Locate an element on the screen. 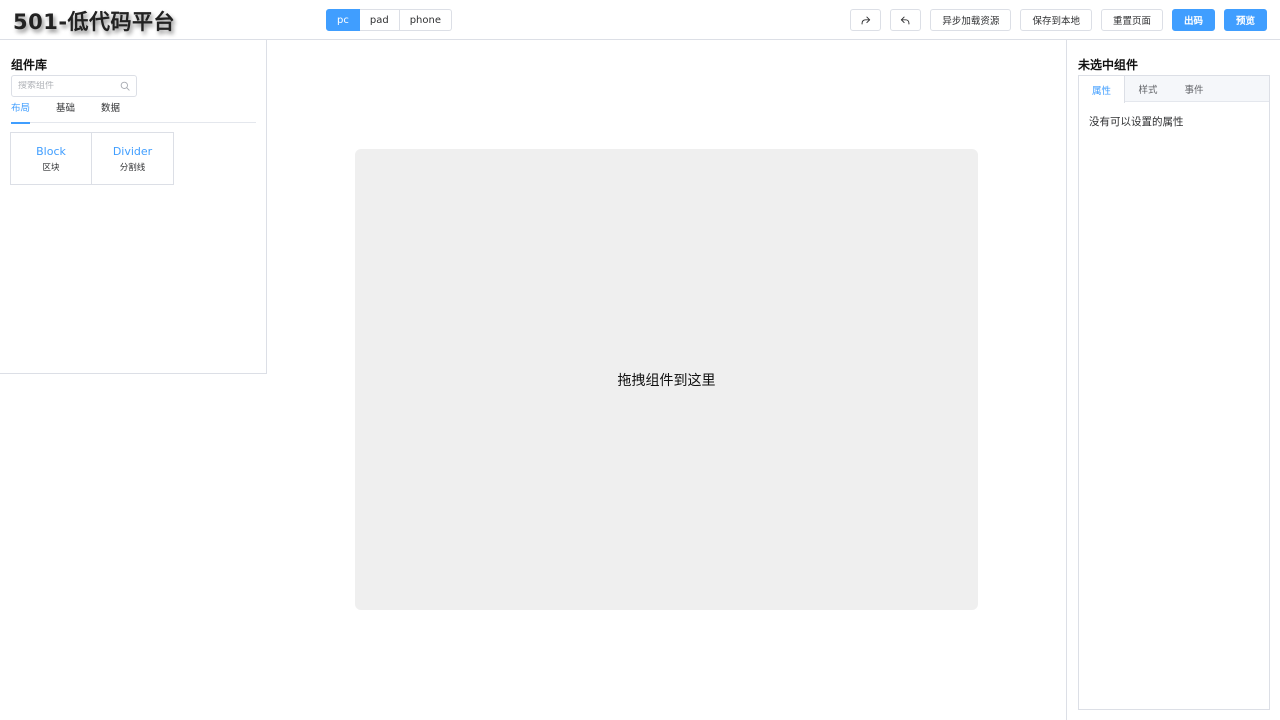 Image resolution: width=1280 pixels, height=720 pixels. component-card-divider: Divider 分割线 is located at coordinates (133, 158).